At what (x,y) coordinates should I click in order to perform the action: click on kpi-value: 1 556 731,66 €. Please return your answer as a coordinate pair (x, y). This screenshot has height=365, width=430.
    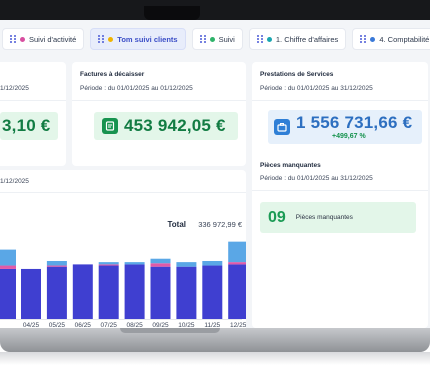
    Looking at the image, I should click on (354, 122).